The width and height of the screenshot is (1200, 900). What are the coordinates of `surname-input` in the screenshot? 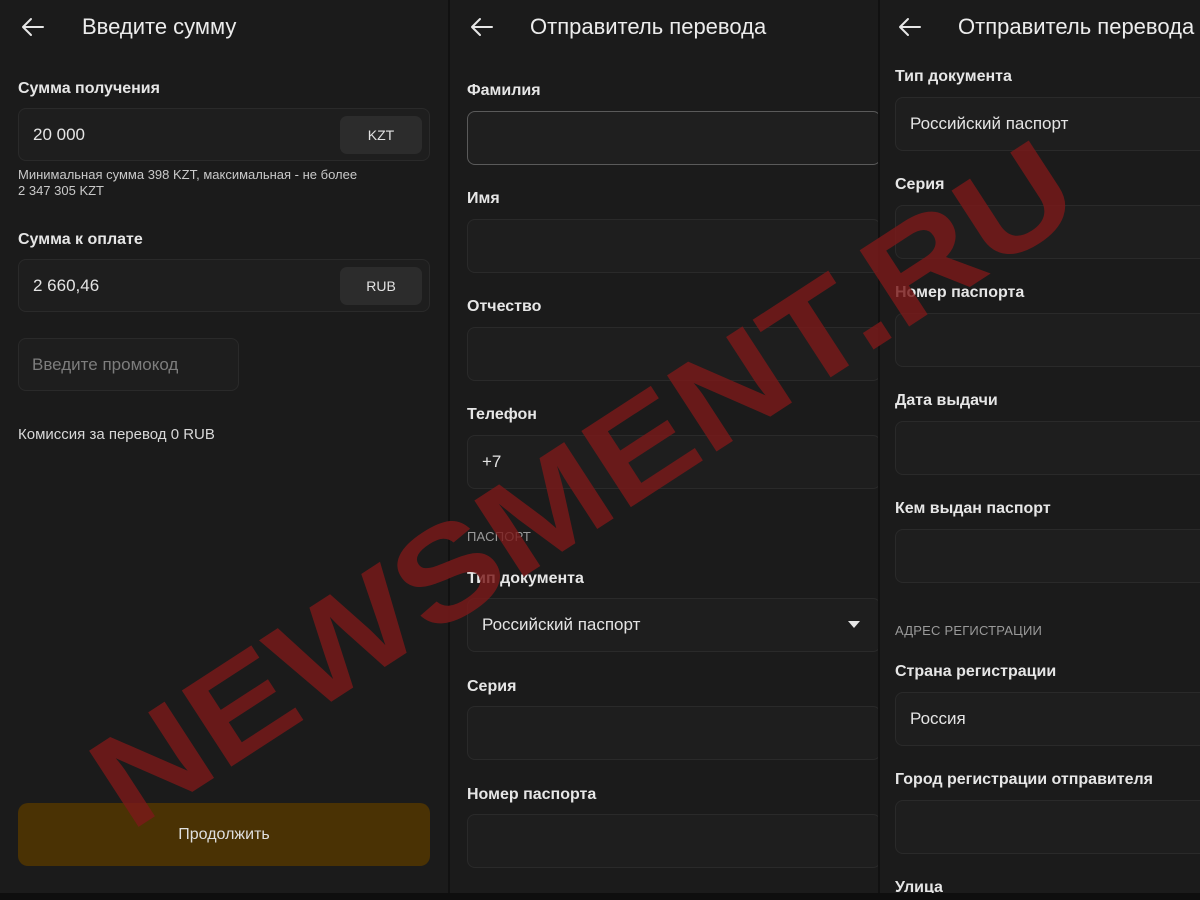 It's located at (672, 138).